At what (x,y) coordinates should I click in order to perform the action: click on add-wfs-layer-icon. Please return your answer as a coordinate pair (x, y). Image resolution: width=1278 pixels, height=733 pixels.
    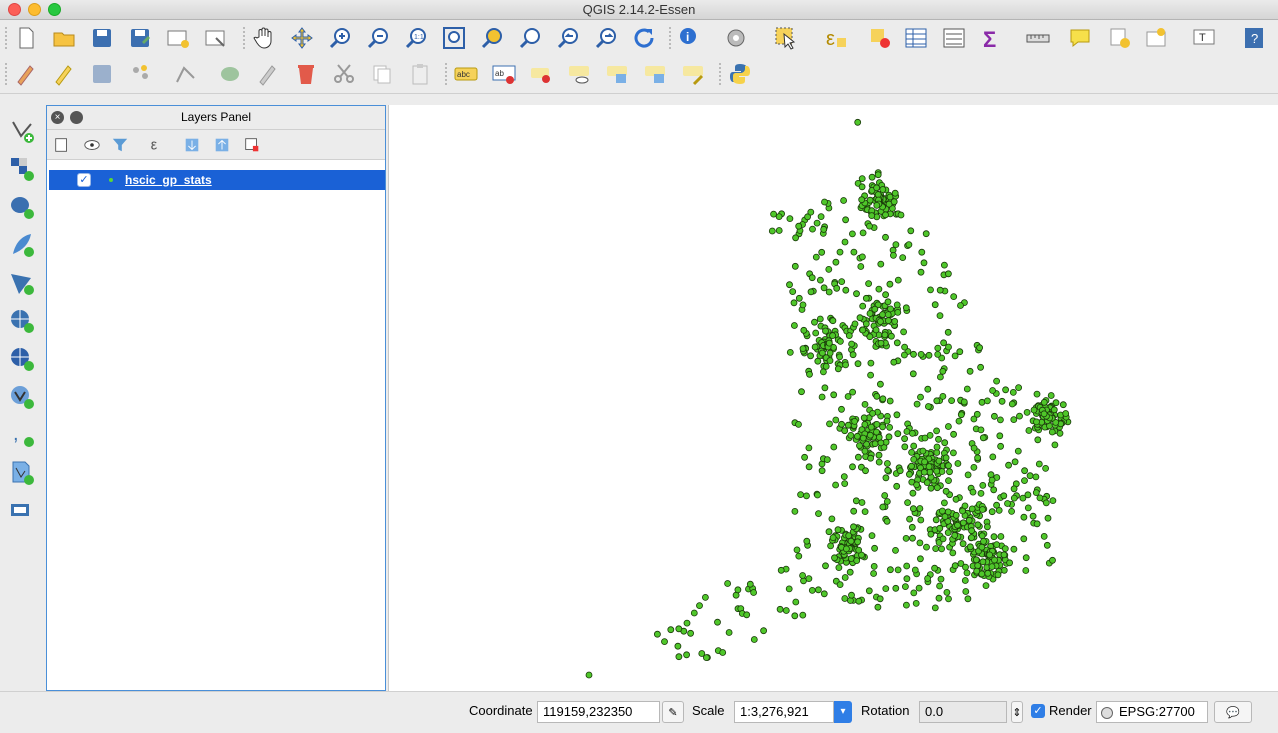
    Looking at the image, I should click on (22, 397).